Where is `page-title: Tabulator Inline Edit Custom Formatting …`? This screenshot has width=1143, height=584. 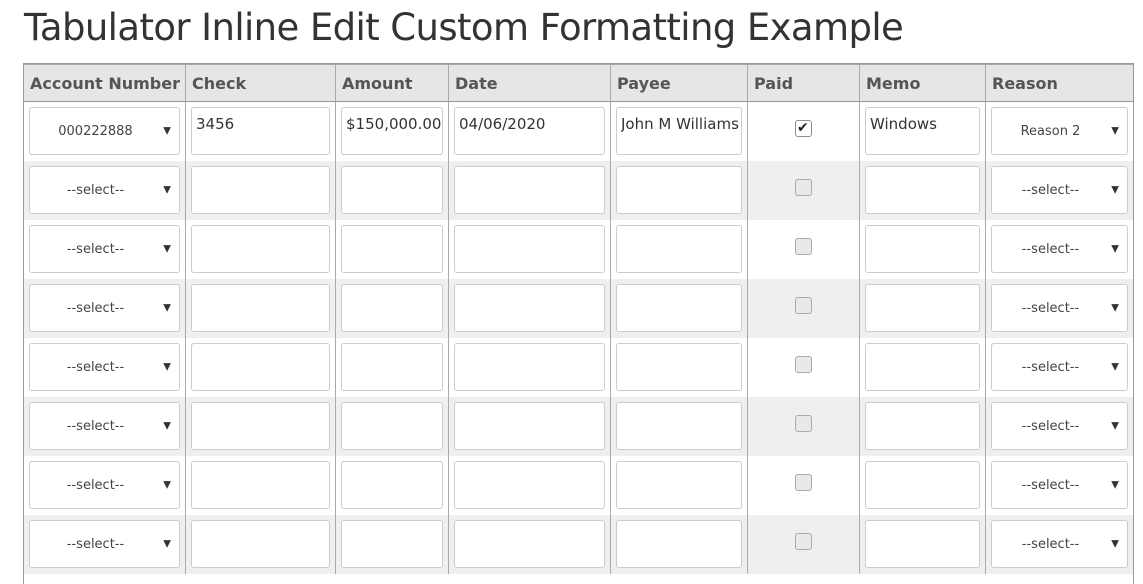
page-title: Tabulator Inline Edit Custom Formatting … is located at coordinates (464, 27).